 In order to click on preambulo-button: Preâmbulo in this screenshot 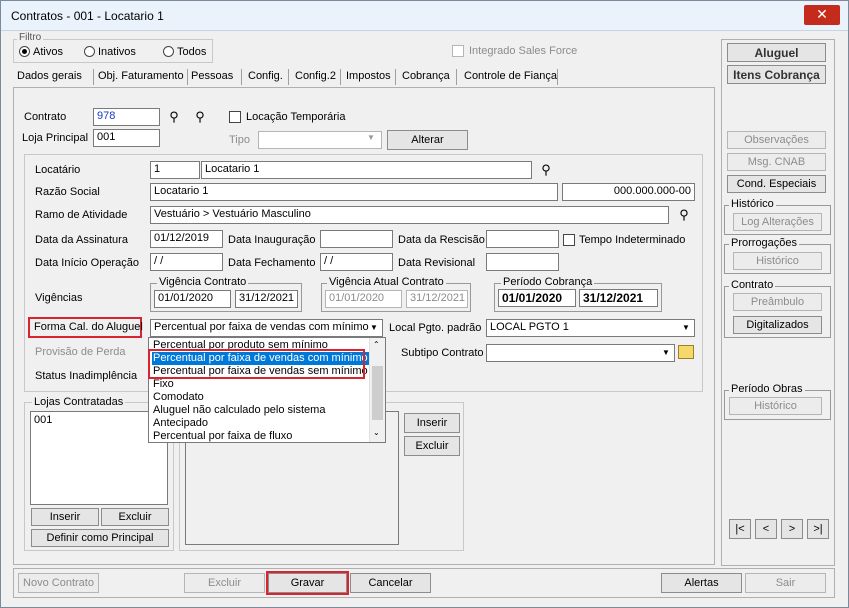, I will do `click(777, 302)`.